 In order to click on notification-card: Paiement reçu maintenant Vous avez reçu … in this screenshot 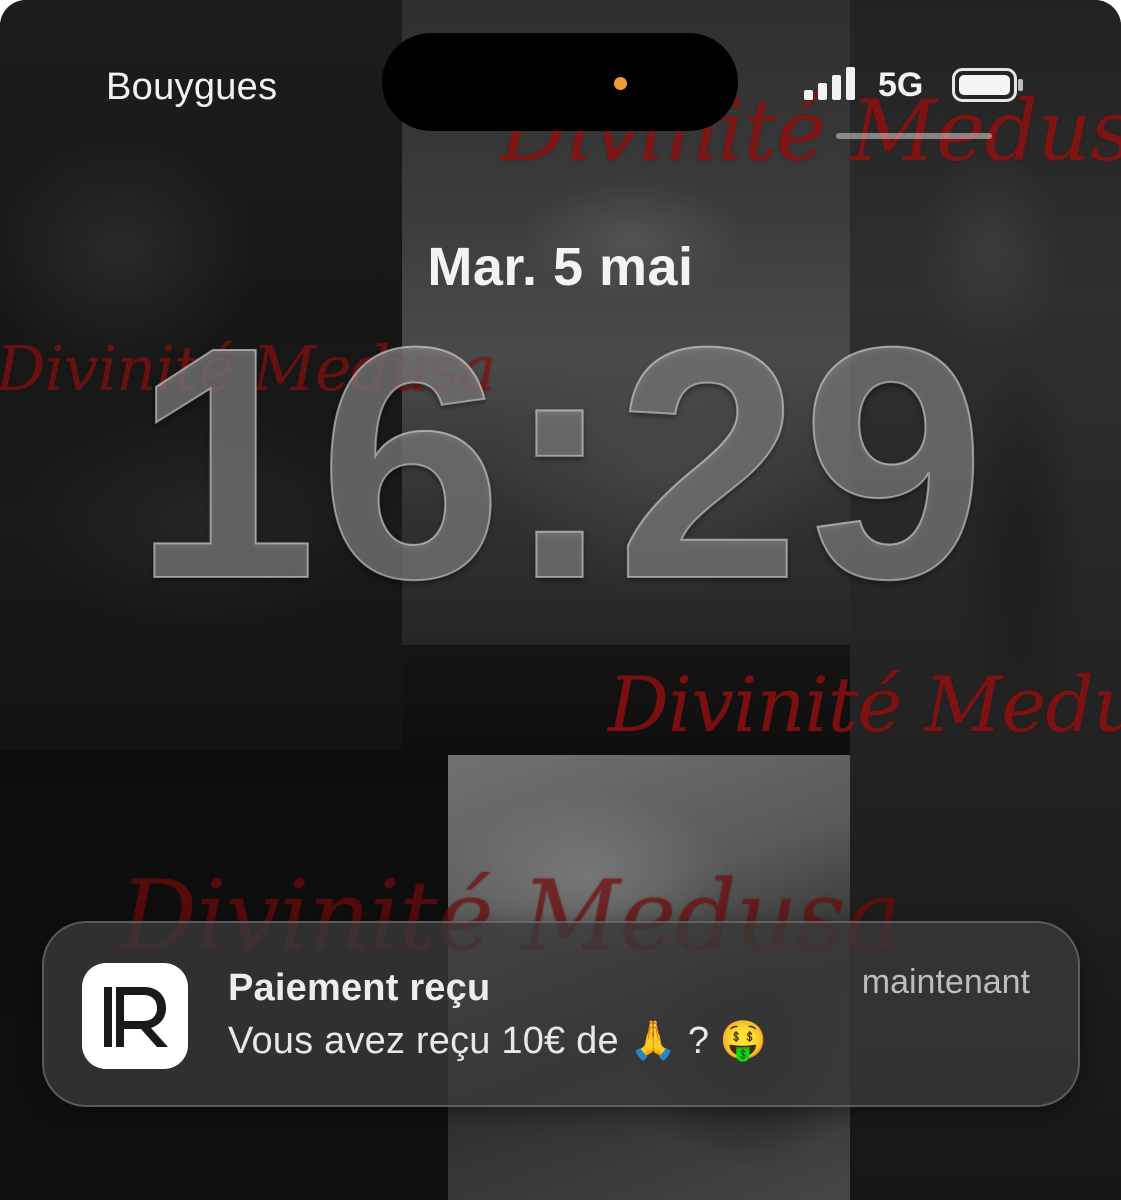, I will do `click(561, 1014)`.